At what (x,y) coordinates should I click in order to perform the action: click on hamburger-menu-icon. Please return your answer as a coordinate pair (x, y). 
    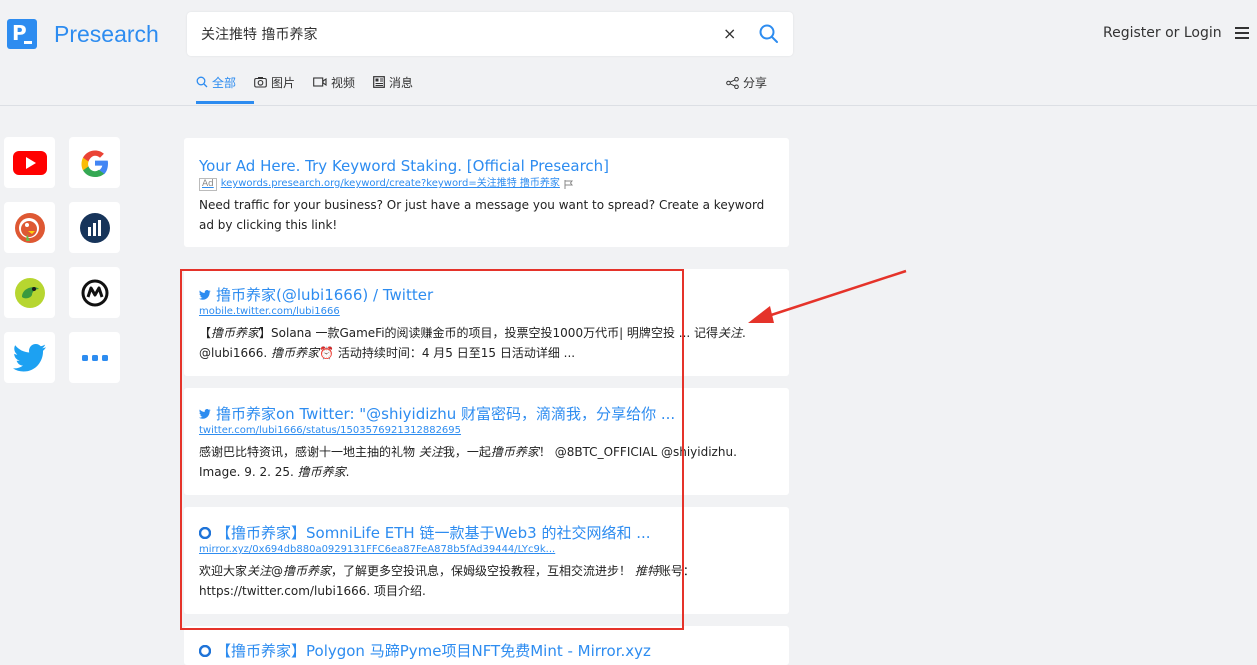
    Looking at the image, I should click on (1241, 33).